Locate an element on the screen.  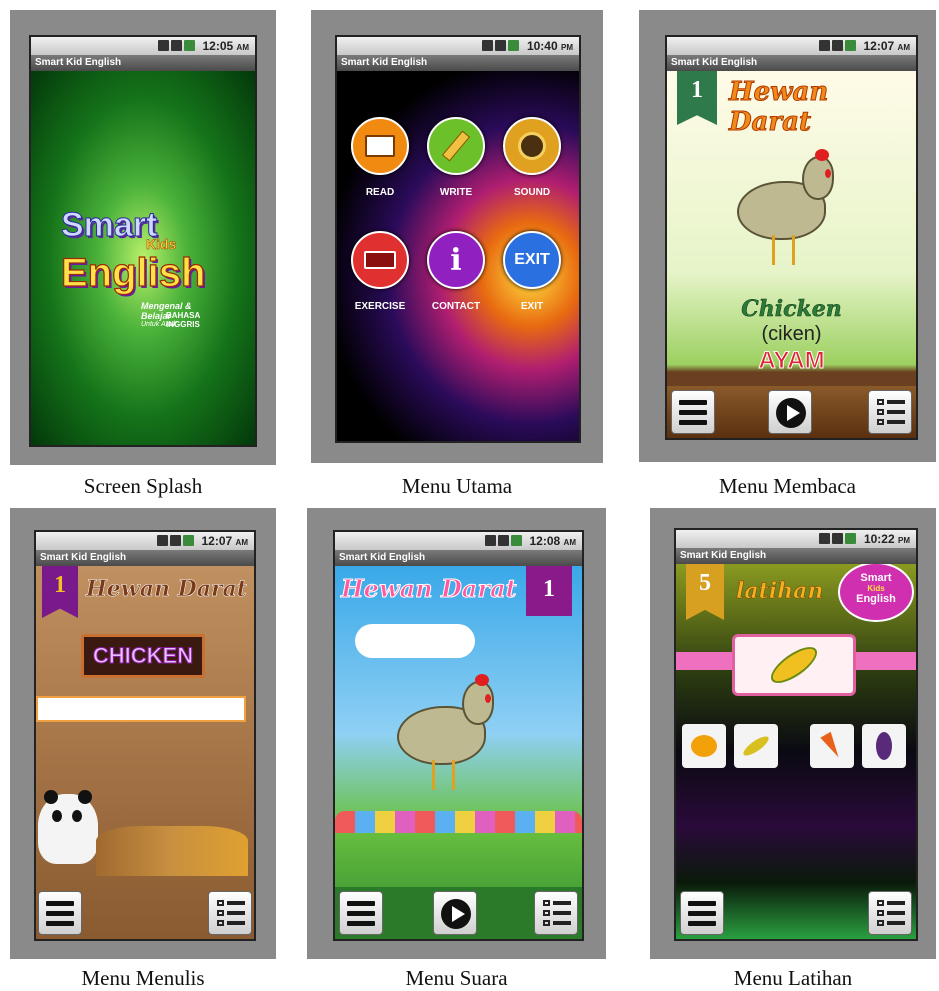
write-button: WRITE is located at coordinates (456, 157).